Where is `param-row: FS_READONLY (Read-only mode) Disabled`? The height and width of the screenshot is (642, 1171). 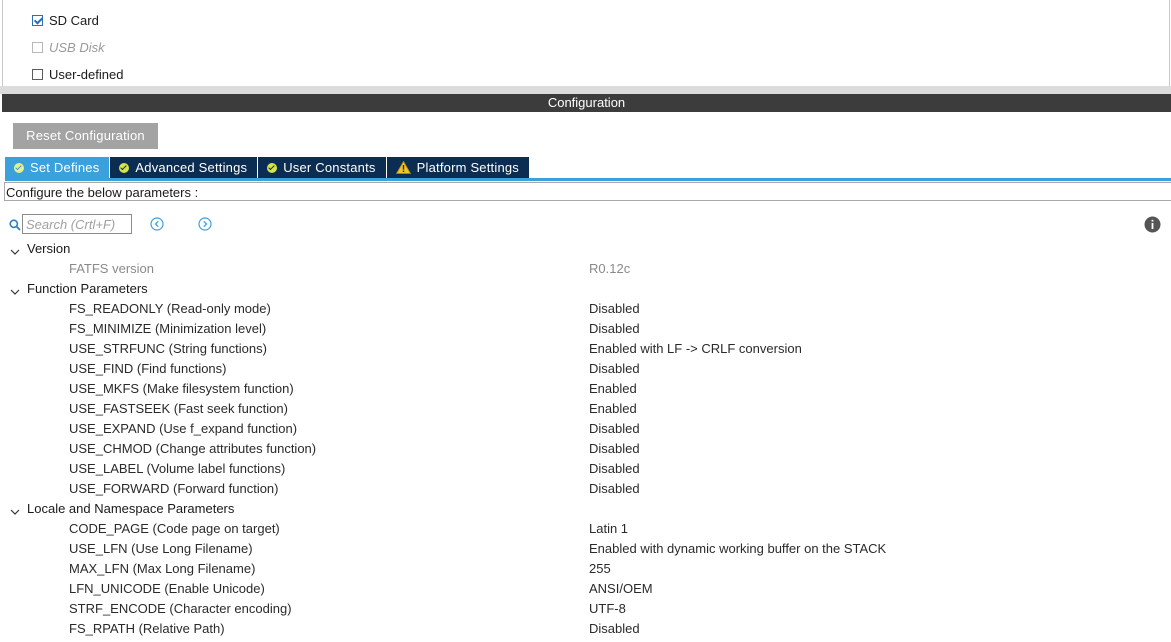
param-row: FS_READONLY (Read-only mode) Disabled is located at coordinates (585, 309).